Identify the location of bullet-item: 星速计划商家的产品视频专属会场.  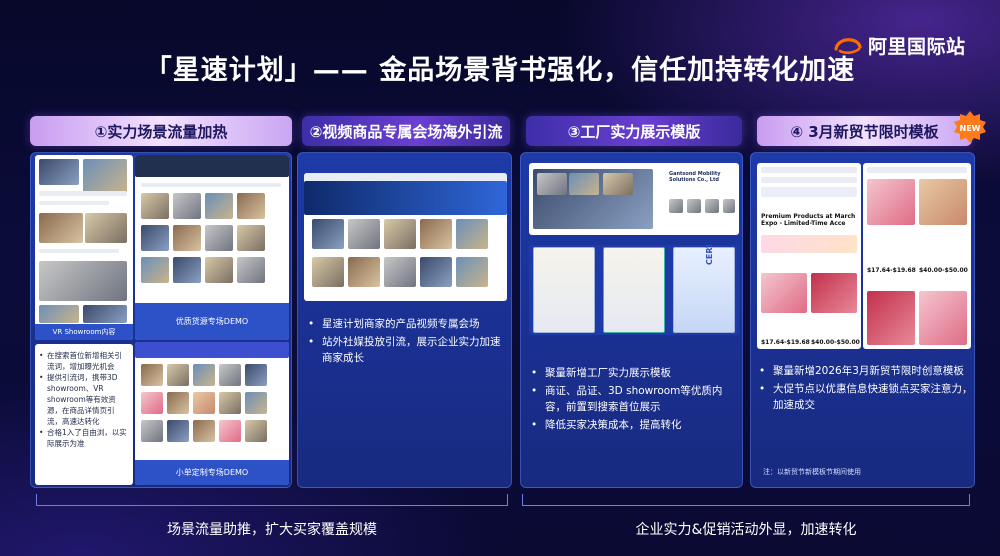
(408, 324).